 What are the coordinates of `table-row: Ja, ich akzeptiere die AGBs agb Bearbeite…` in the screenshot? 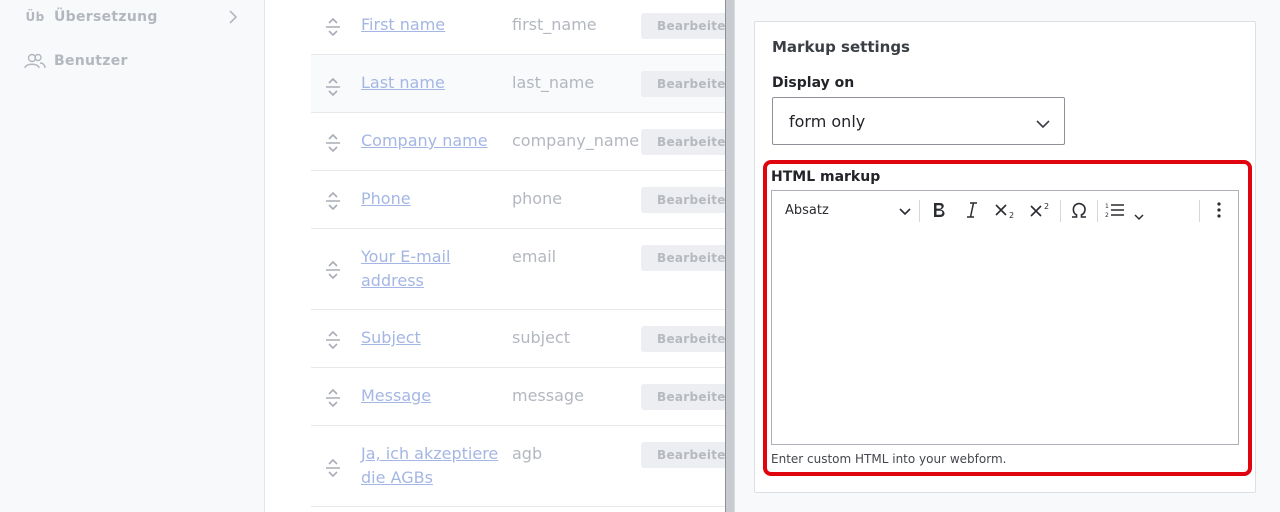 It's located at (518, 466).